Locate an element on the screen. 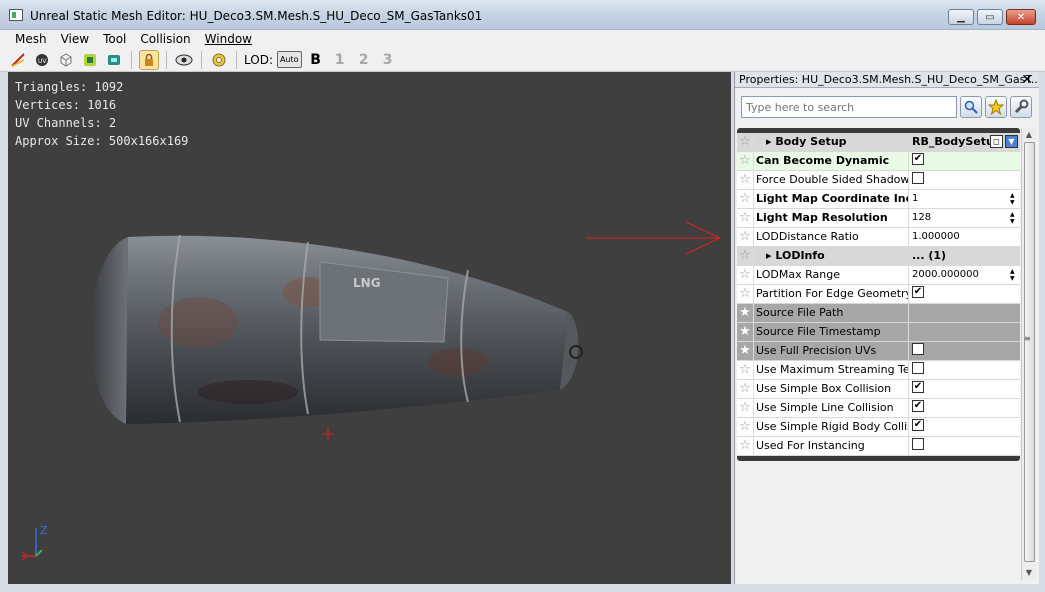  menu-collision: Collision is located at coordinates (165, 39).